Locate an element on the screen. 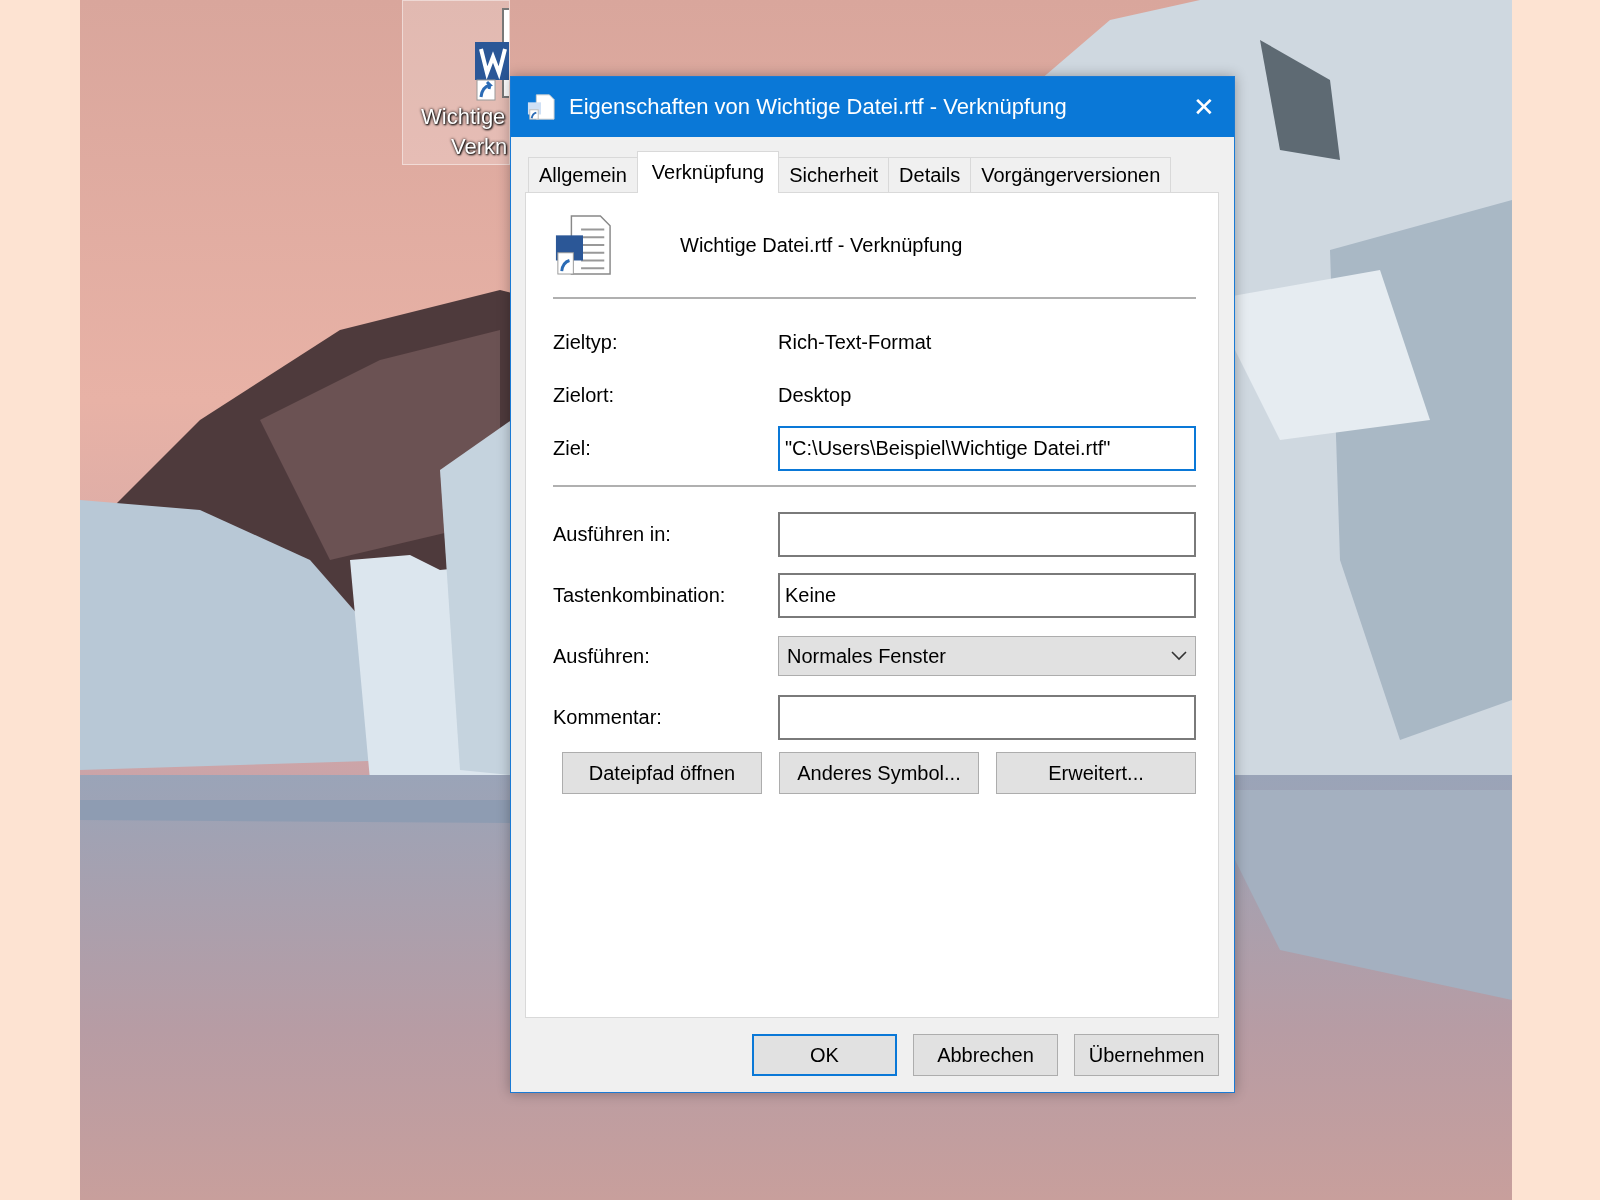 This screenshot has height=1200, width=1600. field-label: Ausführen: is located at coordinates (602, 656).